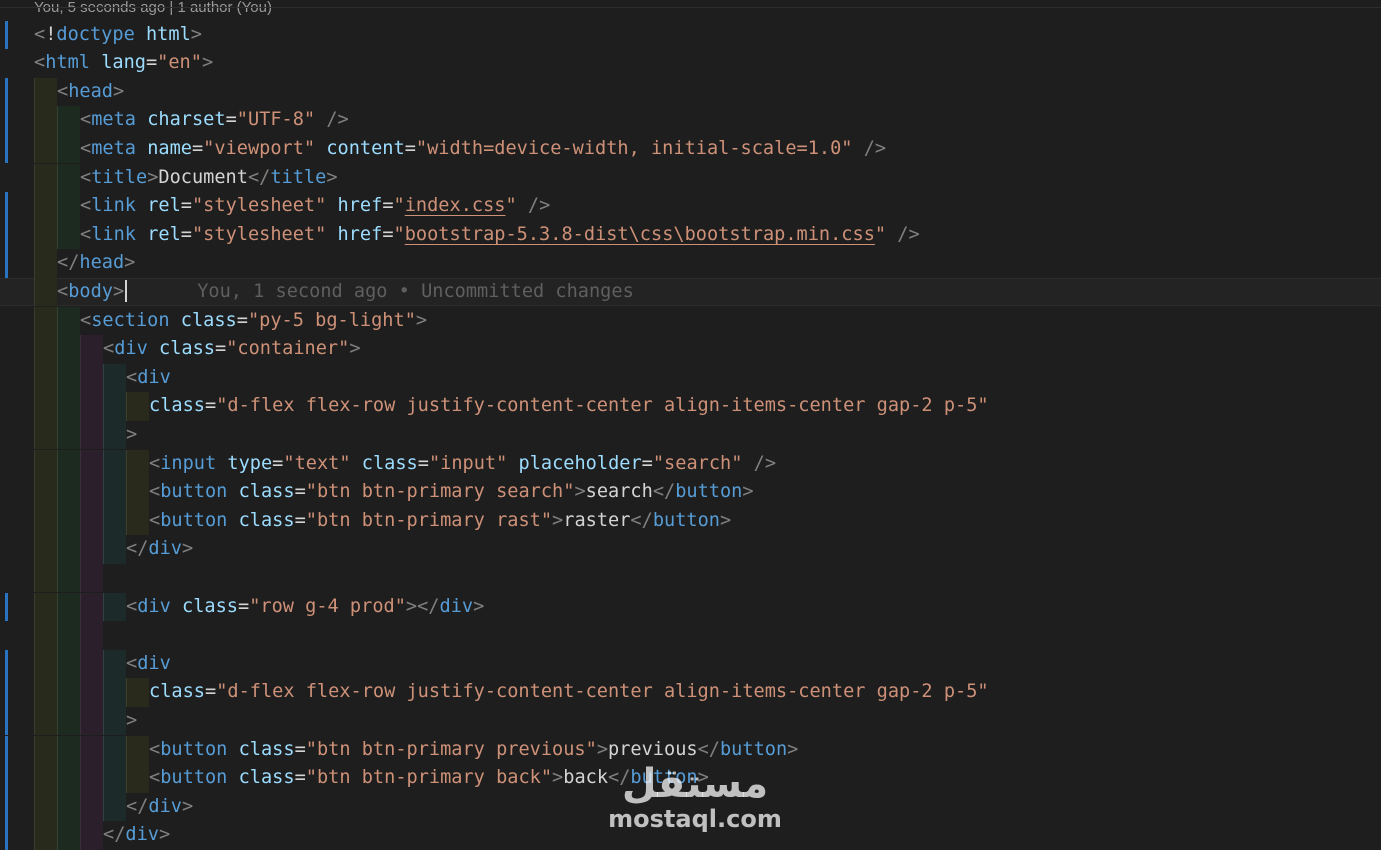  I want to click on code-token: class, so click(389, 463).